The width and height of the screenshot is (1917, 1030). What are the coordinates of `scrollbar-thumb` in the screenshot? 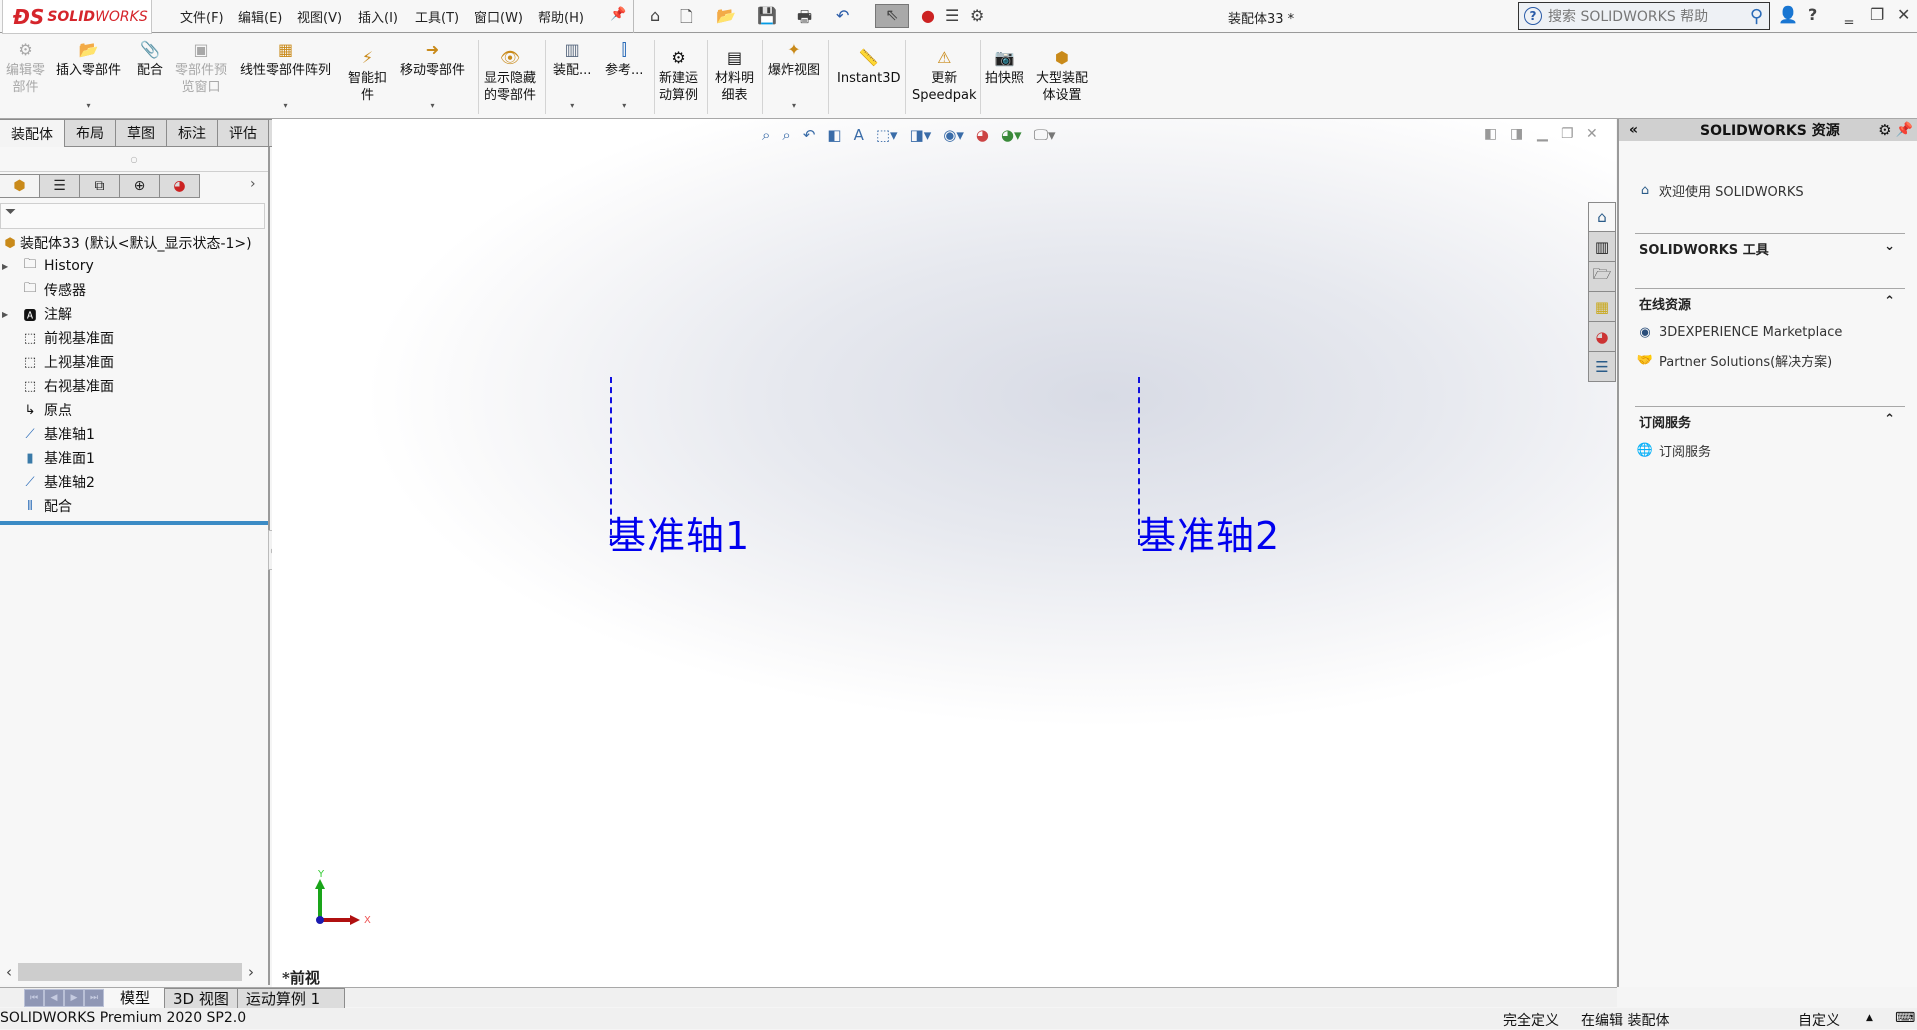 It's located at (130, 972).